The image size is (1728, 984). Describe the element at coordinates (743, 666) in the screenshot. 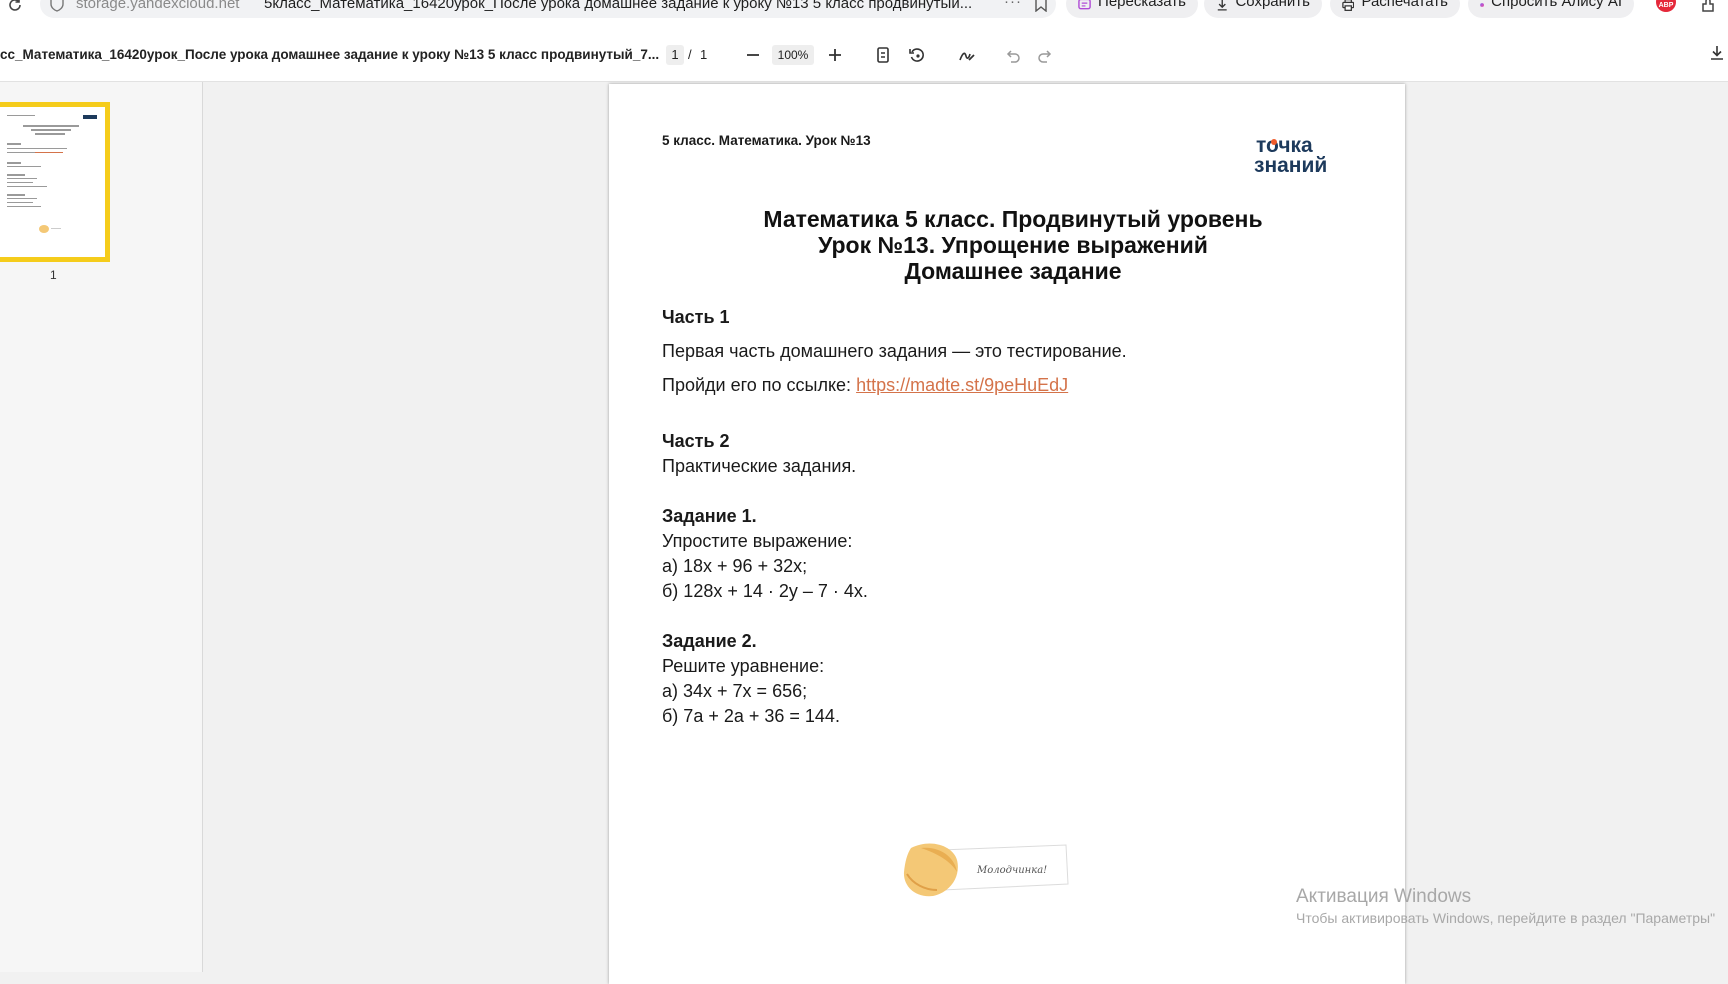

I see `task2-text: Решите уравнение:` at that location.